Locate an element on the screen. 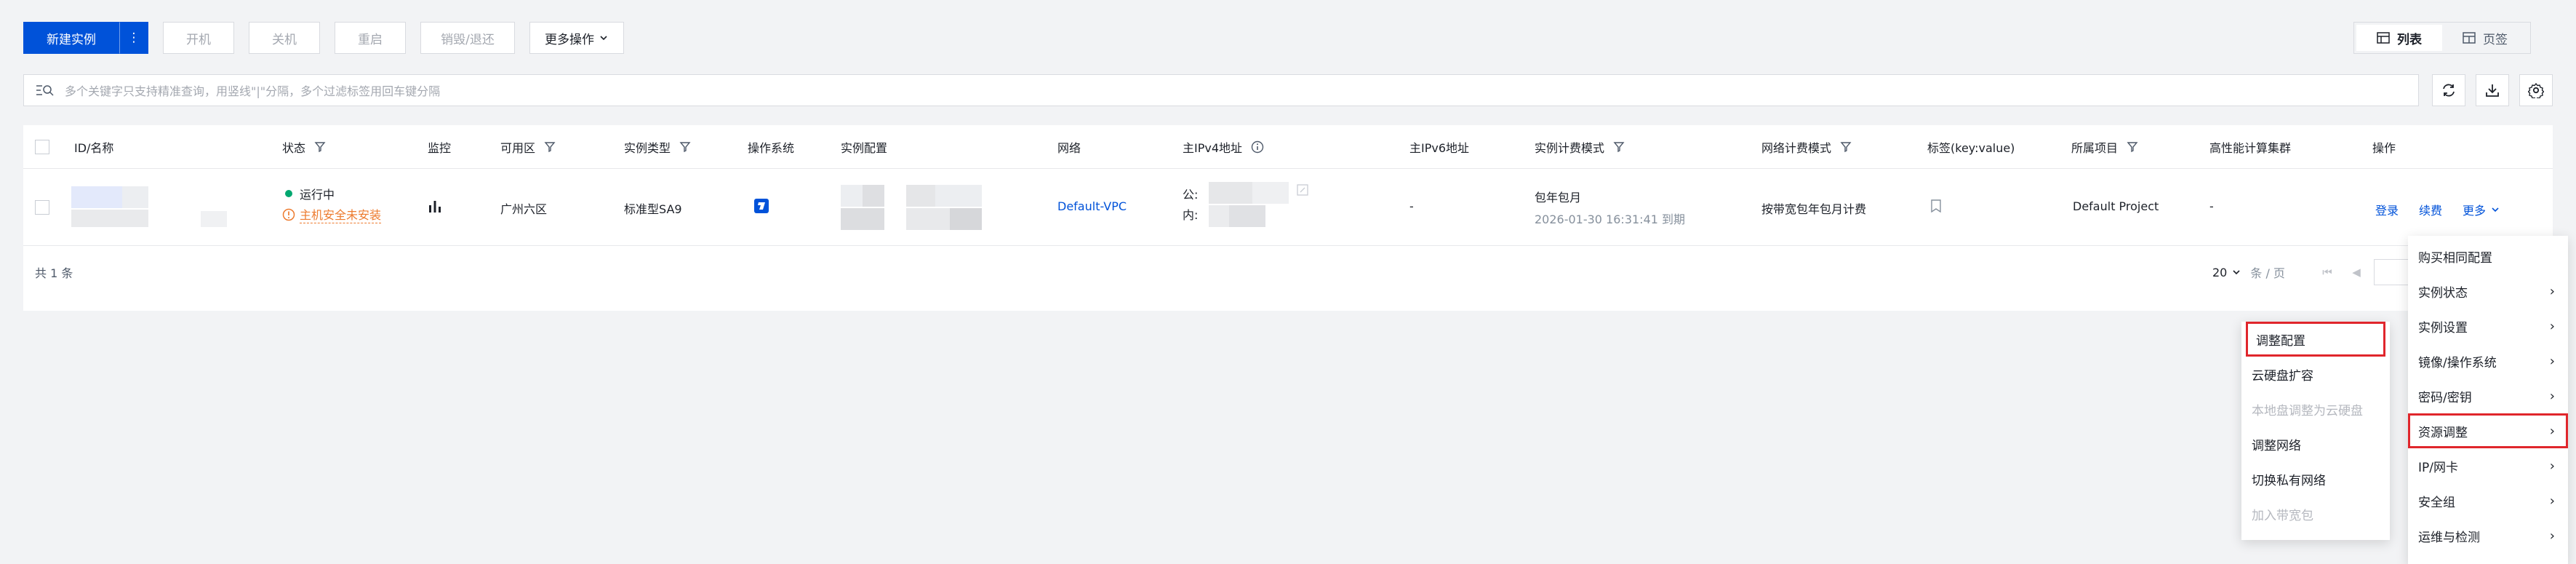 This screenshot has height=564, width=2576. create-instance-button: 新建实例 is located at coordinates (71, 38).